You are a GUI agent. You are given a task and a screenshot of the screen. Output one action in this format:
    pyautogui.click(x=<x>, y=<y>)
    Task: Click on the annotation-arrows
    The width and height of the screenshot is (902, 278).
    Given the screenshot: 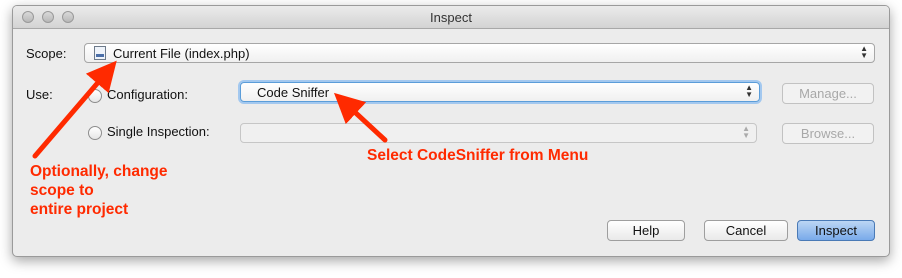 What is the action you would take?
    pyautogui.click(x=210, y=109)
    